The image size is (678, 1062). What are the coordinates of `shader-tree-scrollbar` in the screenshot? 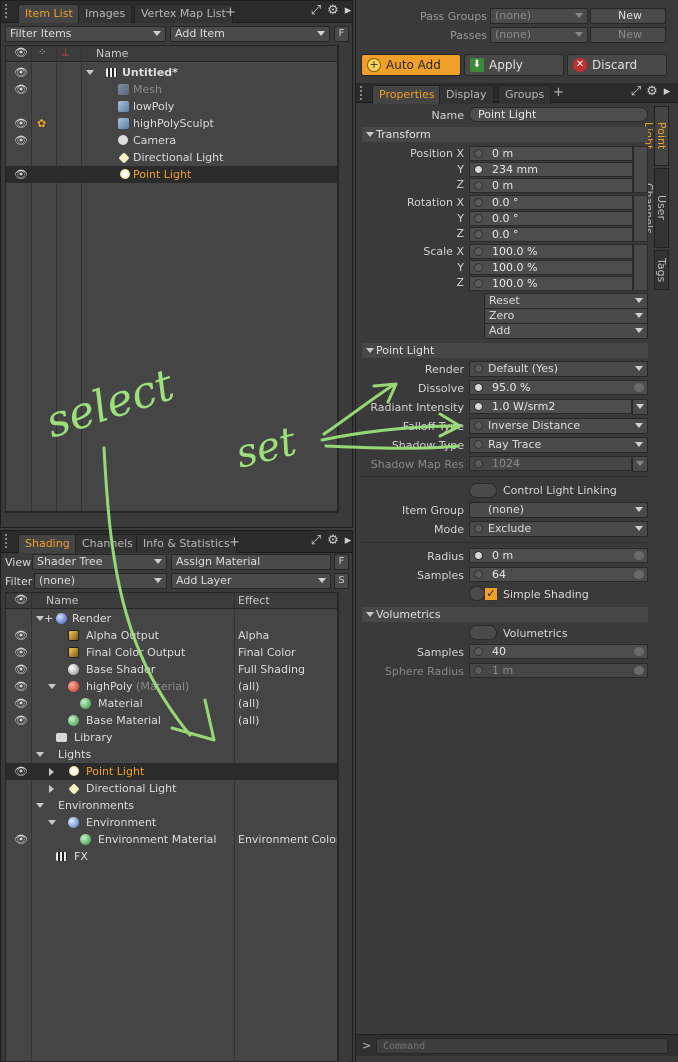 It's located at (344, 827).